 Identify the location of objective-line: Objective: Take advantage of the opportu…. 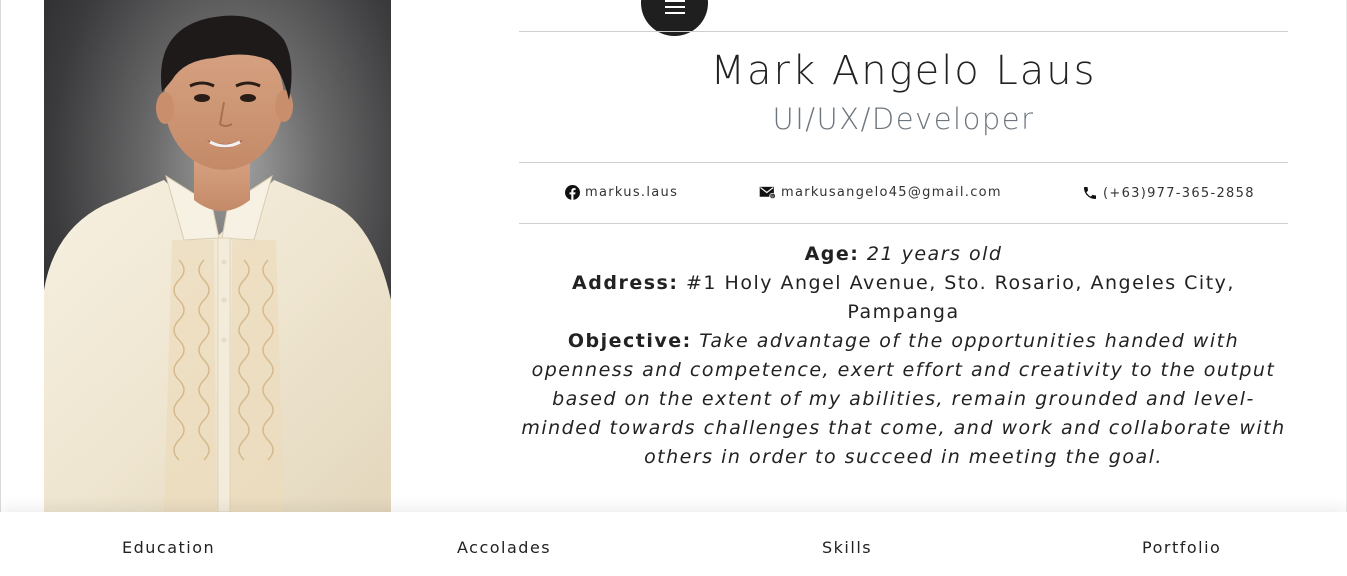
(903, 399).